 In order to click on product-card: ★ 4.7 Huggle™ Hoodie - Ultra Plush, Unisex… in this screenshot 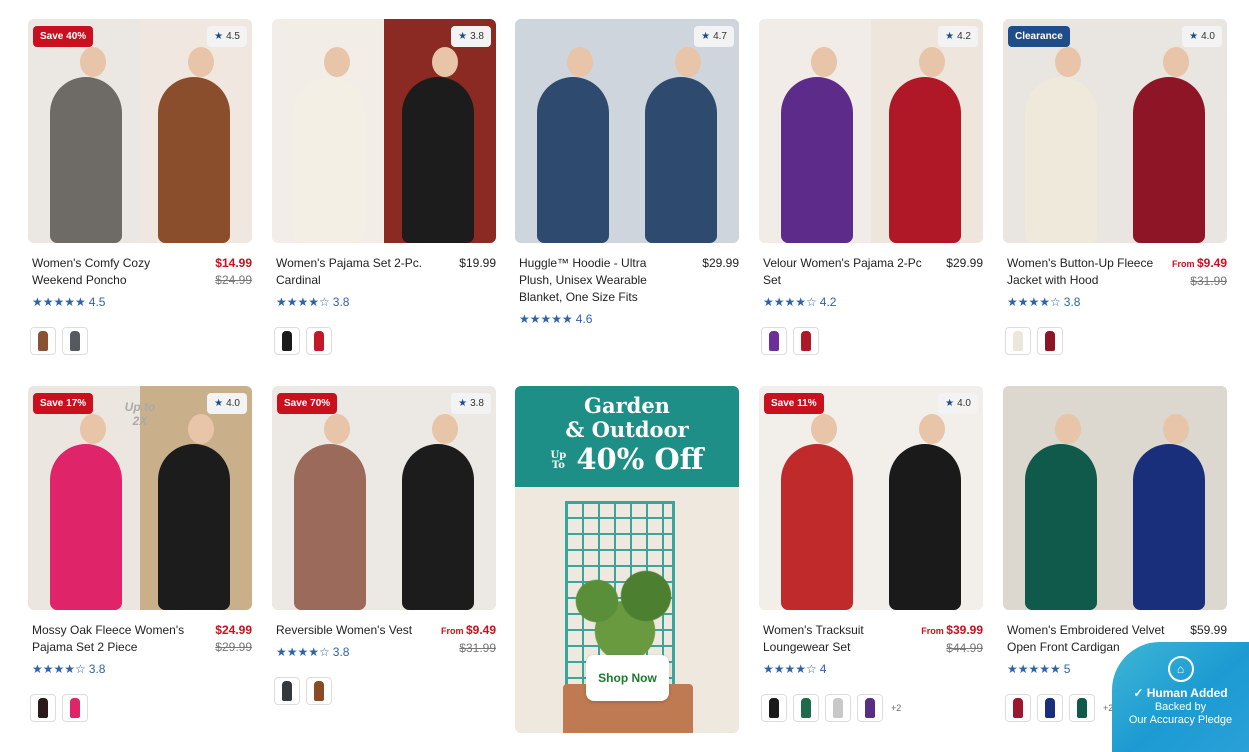, I will do `click(627, 172)`.